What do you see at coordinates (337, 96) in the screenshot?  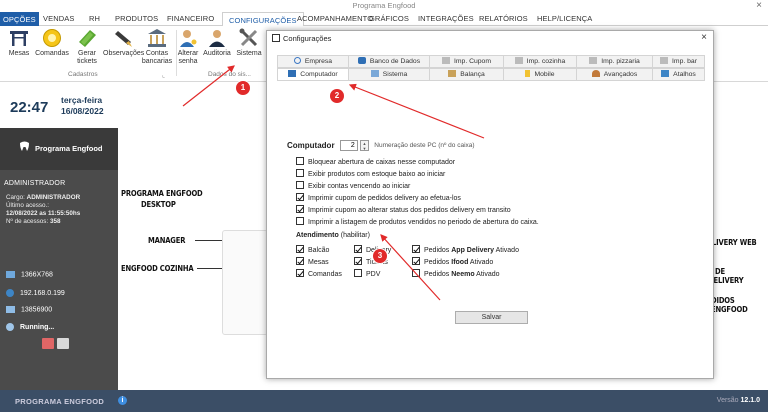 I see `annotation-badge-2: 2` at bounding box center [337, 96].